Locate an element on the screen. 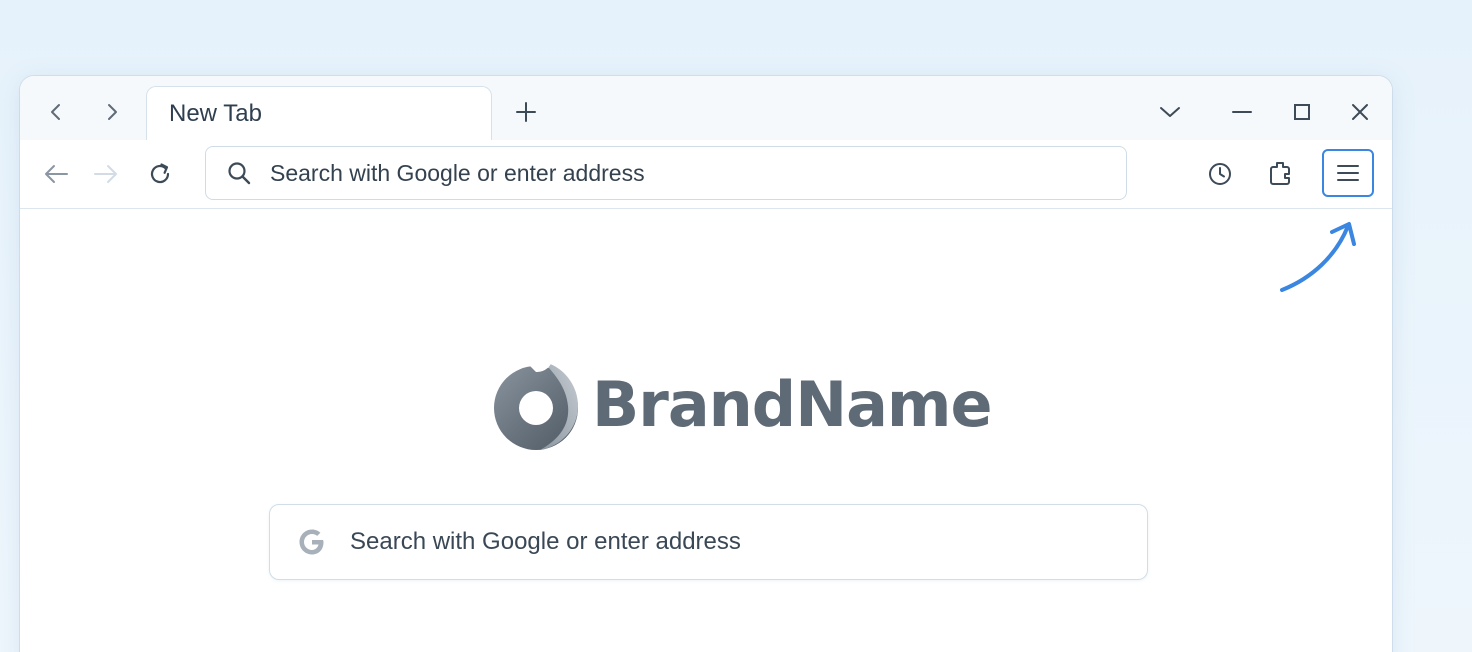 The height and width of the screenshot is (652, 1472). history-button is located at coordinates (1220, 174).